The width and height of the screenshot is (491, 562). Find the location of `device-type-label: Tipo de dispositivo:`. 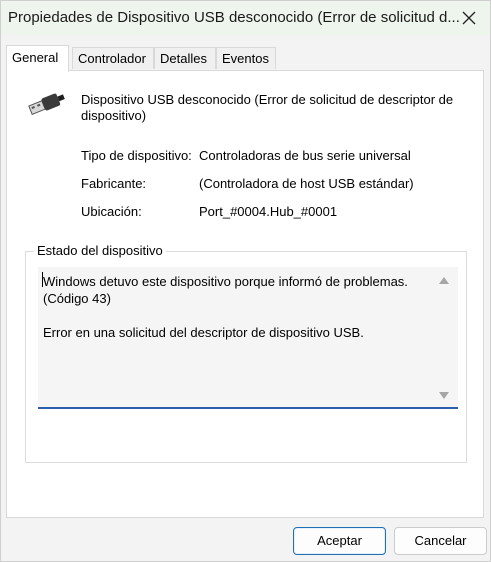

device-type-label: Tipo de dispositivo: is located at coordinates (136, 155).